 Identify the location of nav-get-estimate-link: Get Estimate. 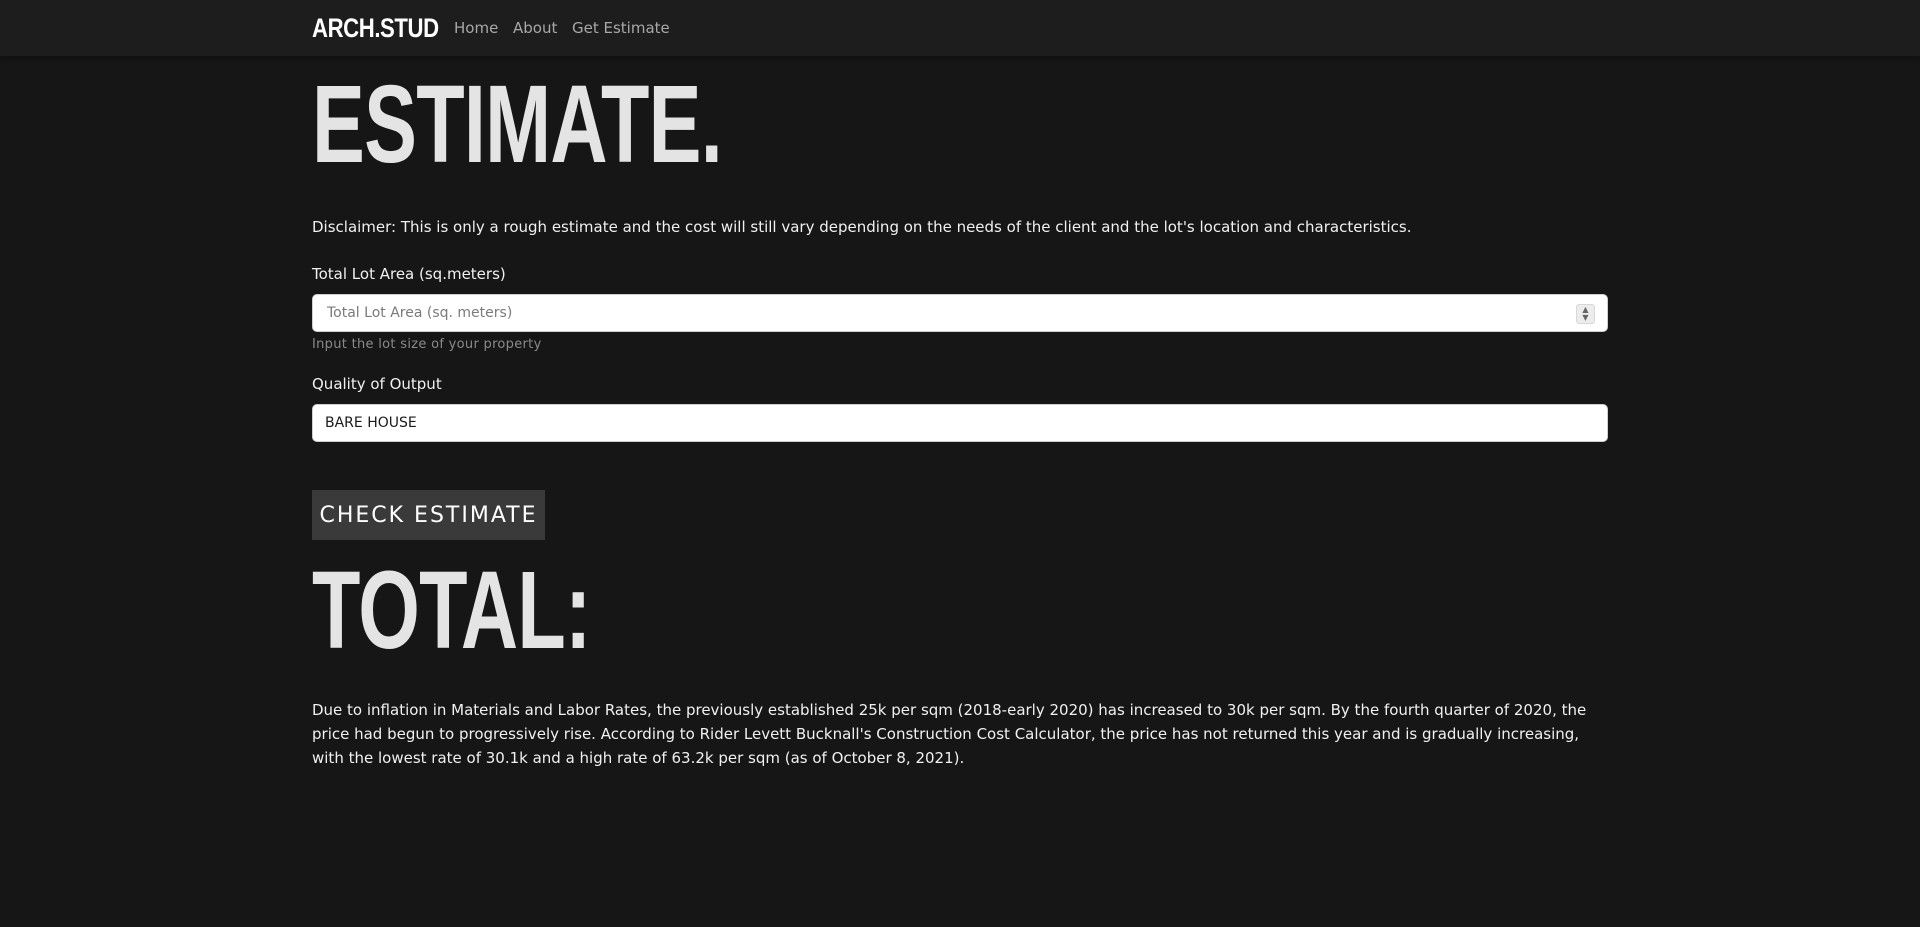
(621, 28).